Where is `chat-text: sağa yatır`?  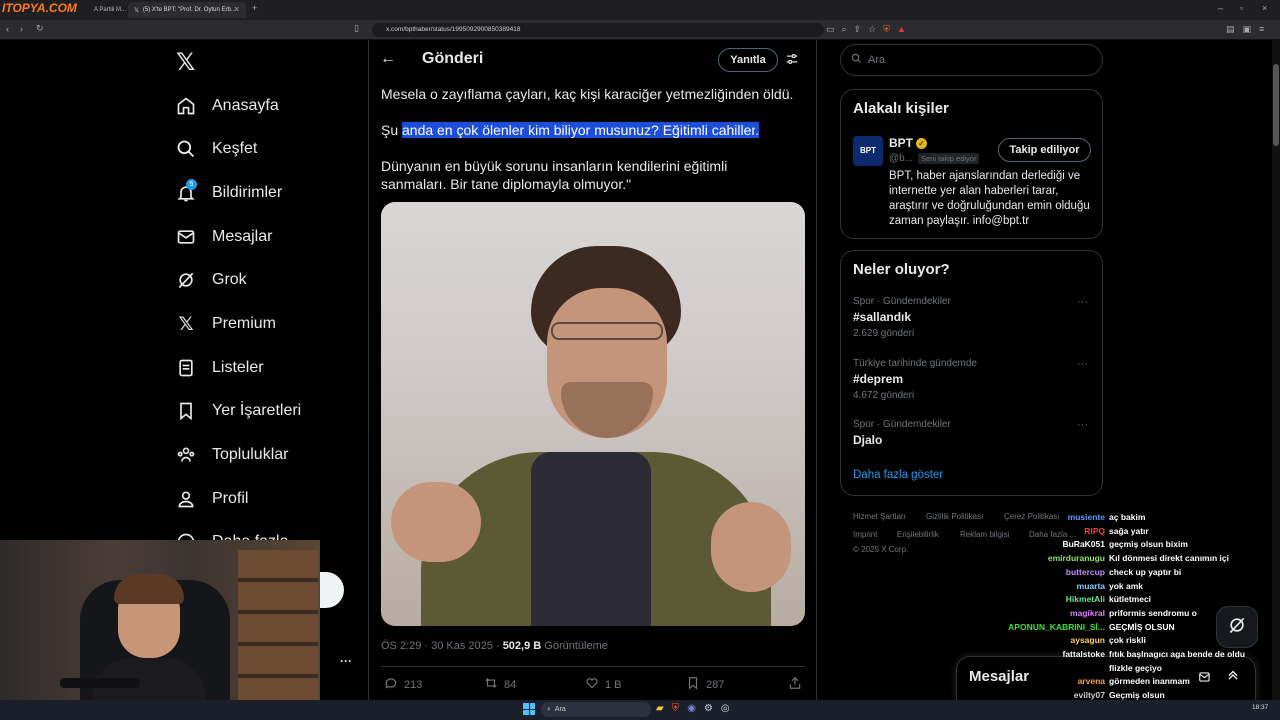
chat-text: sağa yatır is located at coordinates (1129, 530).